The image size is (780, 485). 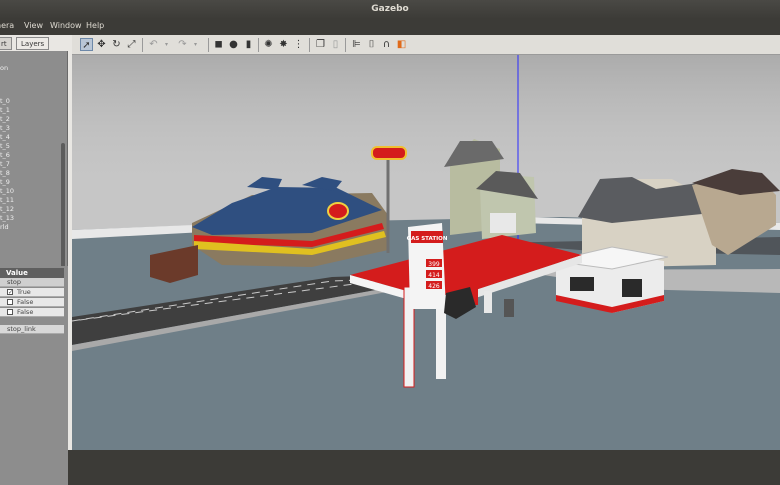 I want to click on record-icon: ◧, so click(x=401, y=44).